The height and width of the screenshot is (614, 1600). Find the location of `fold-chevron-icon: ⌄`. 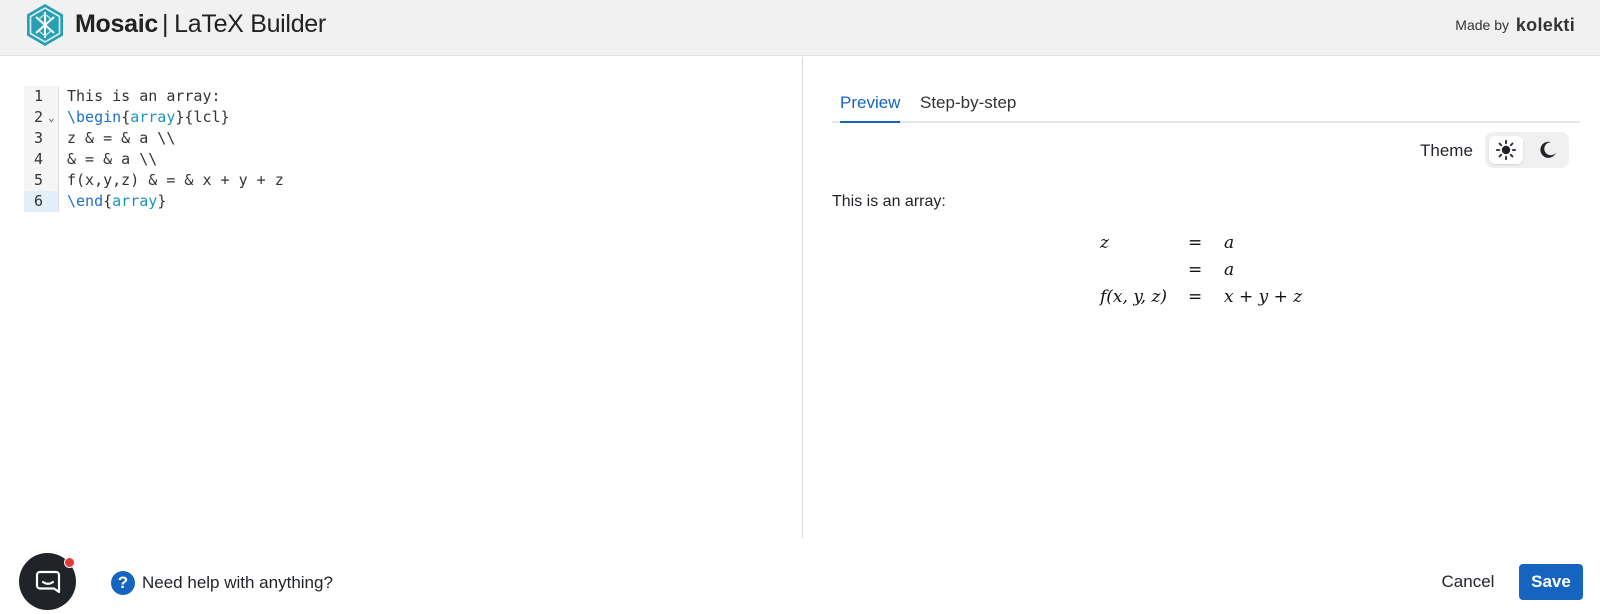

fold-chevron-icon: ⌄ is located at coordinates (51, 117).